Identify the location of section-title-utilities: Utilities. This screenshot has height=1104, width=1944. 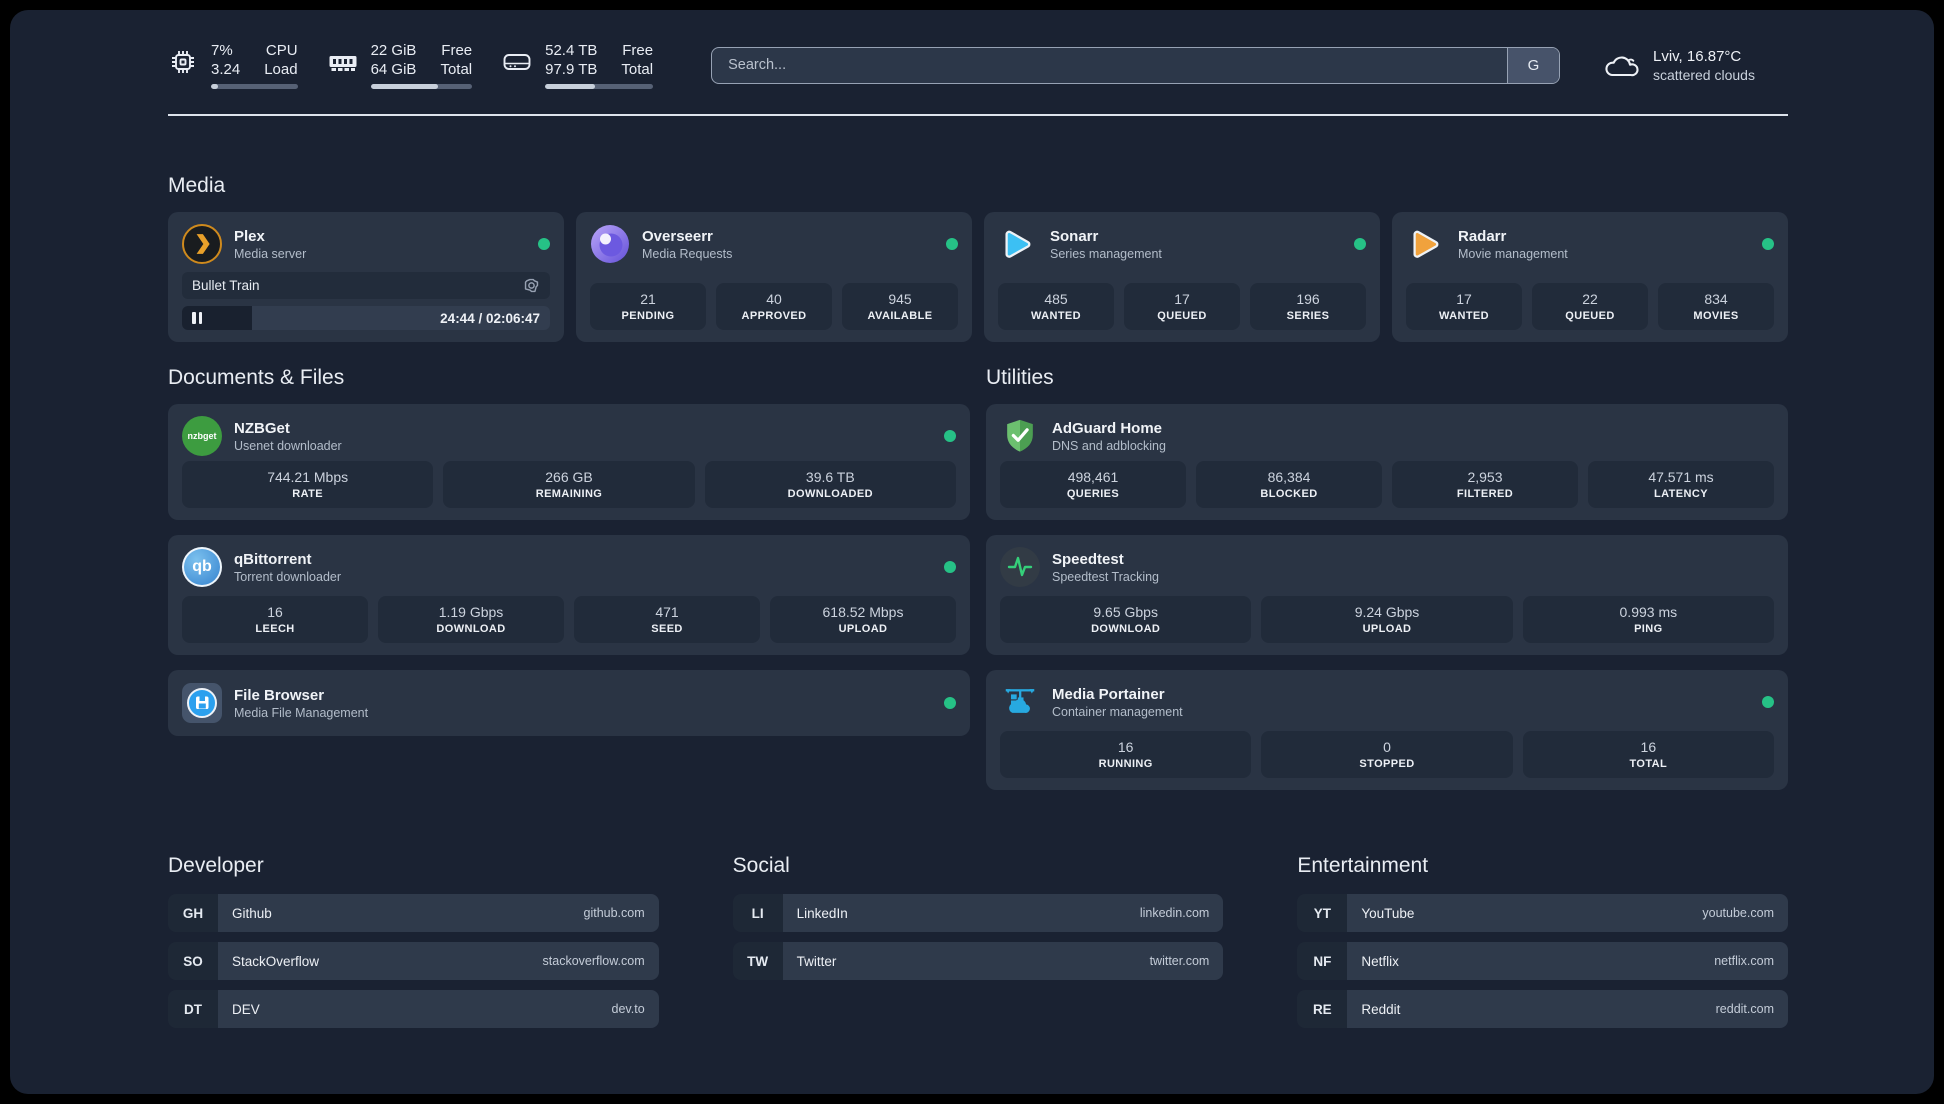
(1020, 377).